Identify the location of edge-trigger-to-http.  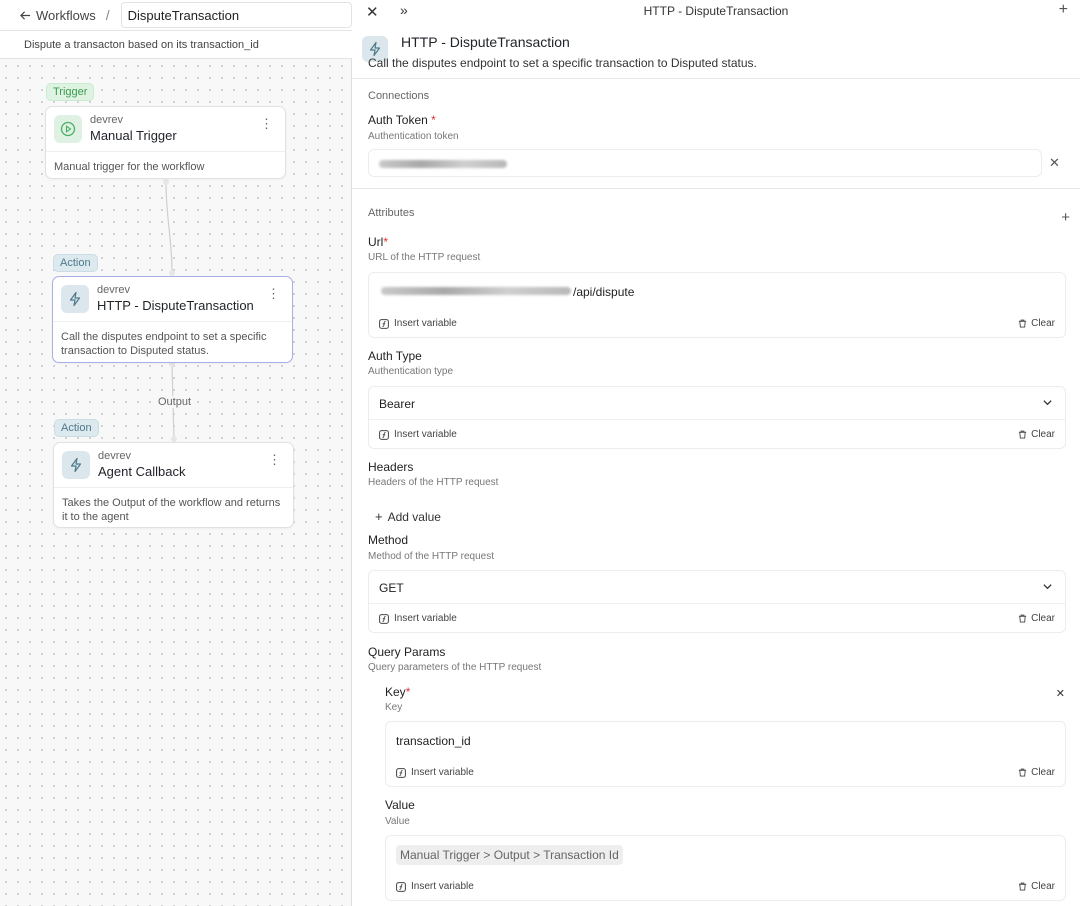
(169, 227).